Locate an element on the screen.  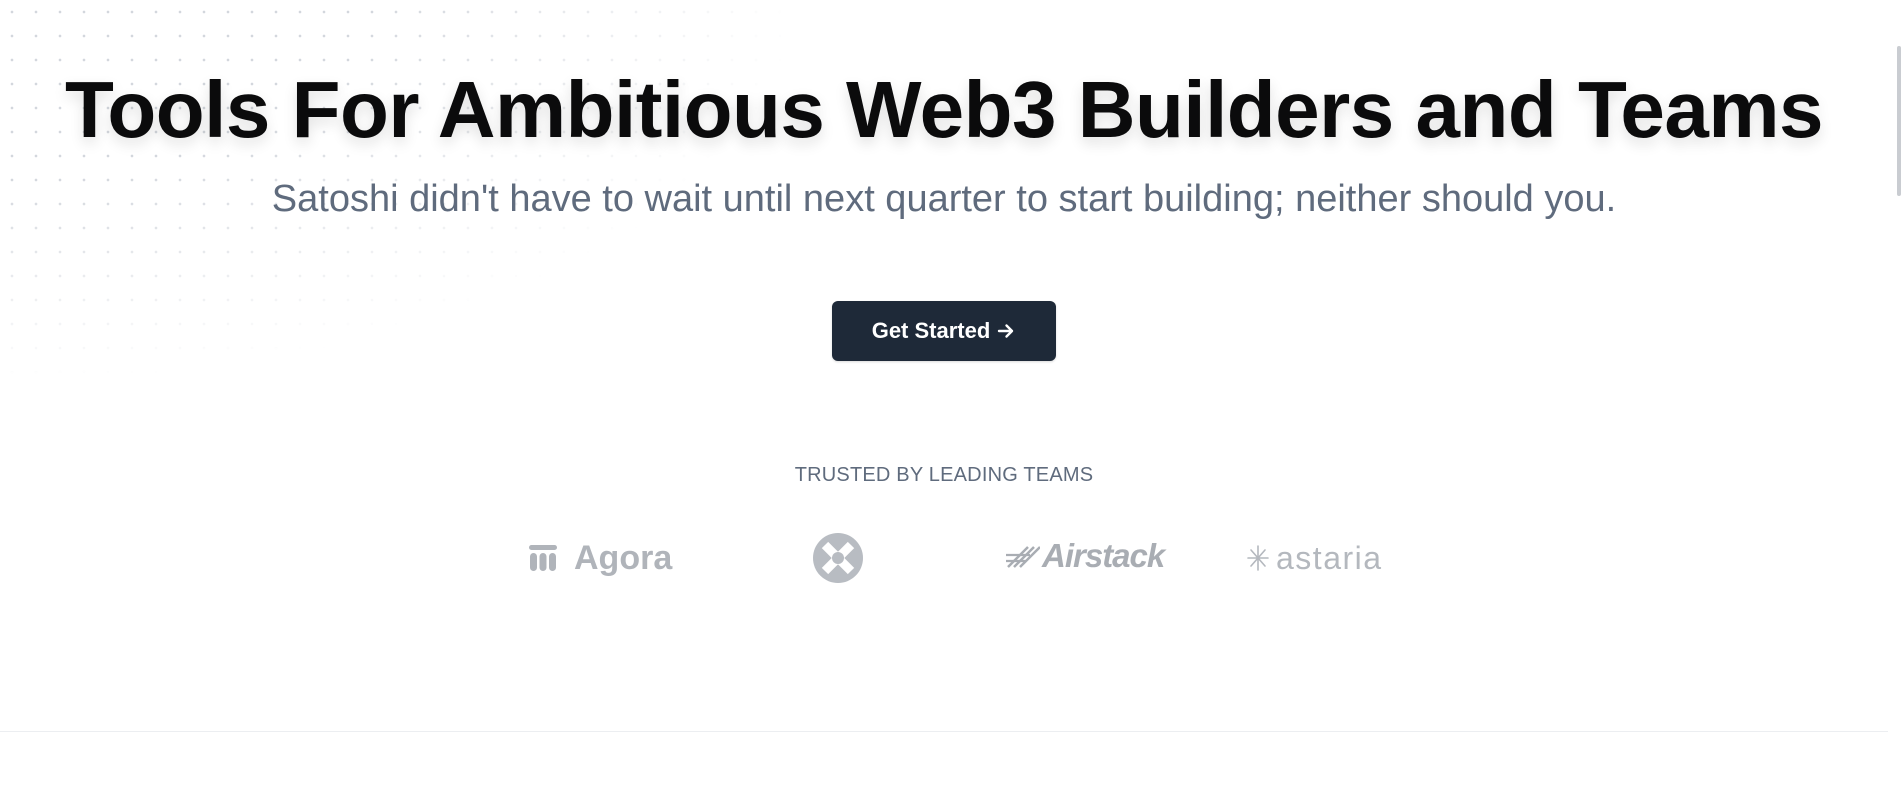
agora-logo-text: Agora is located at coordinates (623, 557).